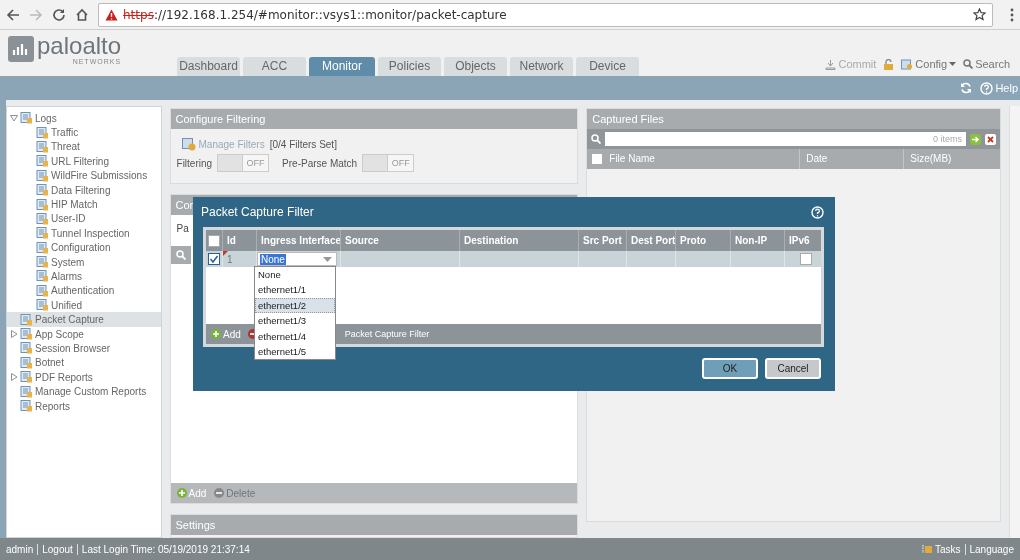  Describe the element at coordinates (165, 549) in the screenshot. I see `last-login-text: Last Login Time: 05/19/2019 21:37:14` at that location.